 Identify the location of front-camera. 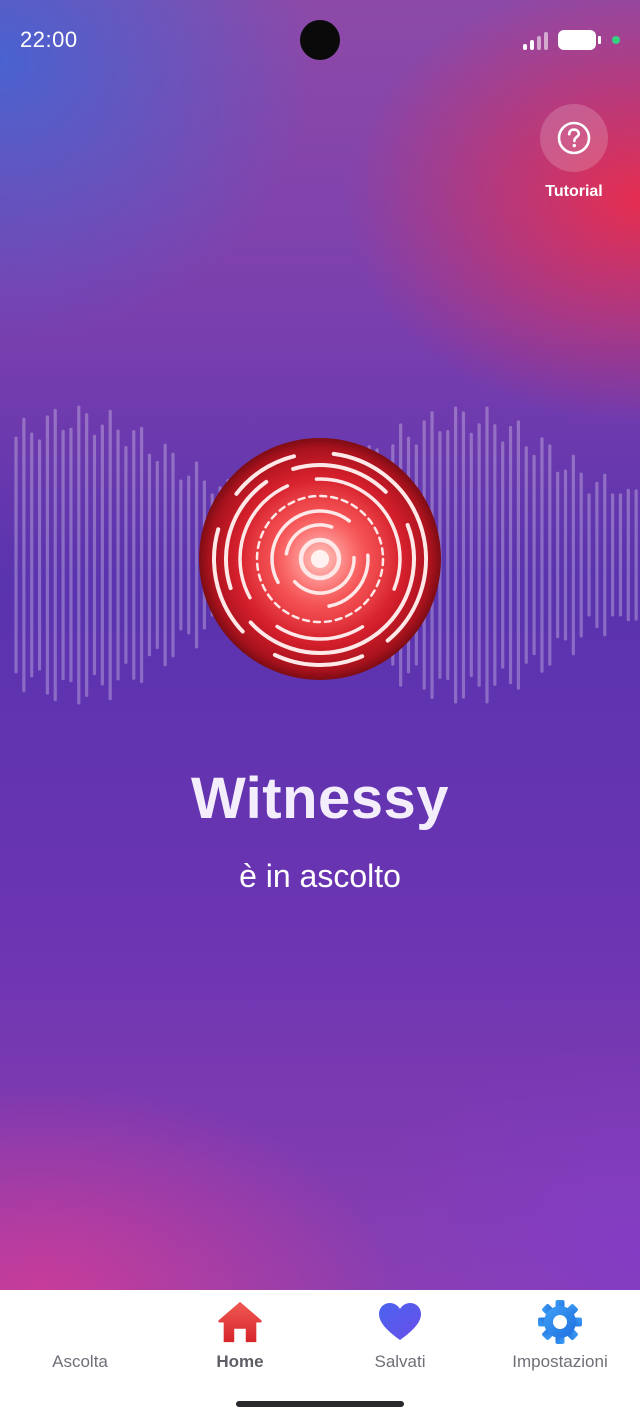
(320, 40).